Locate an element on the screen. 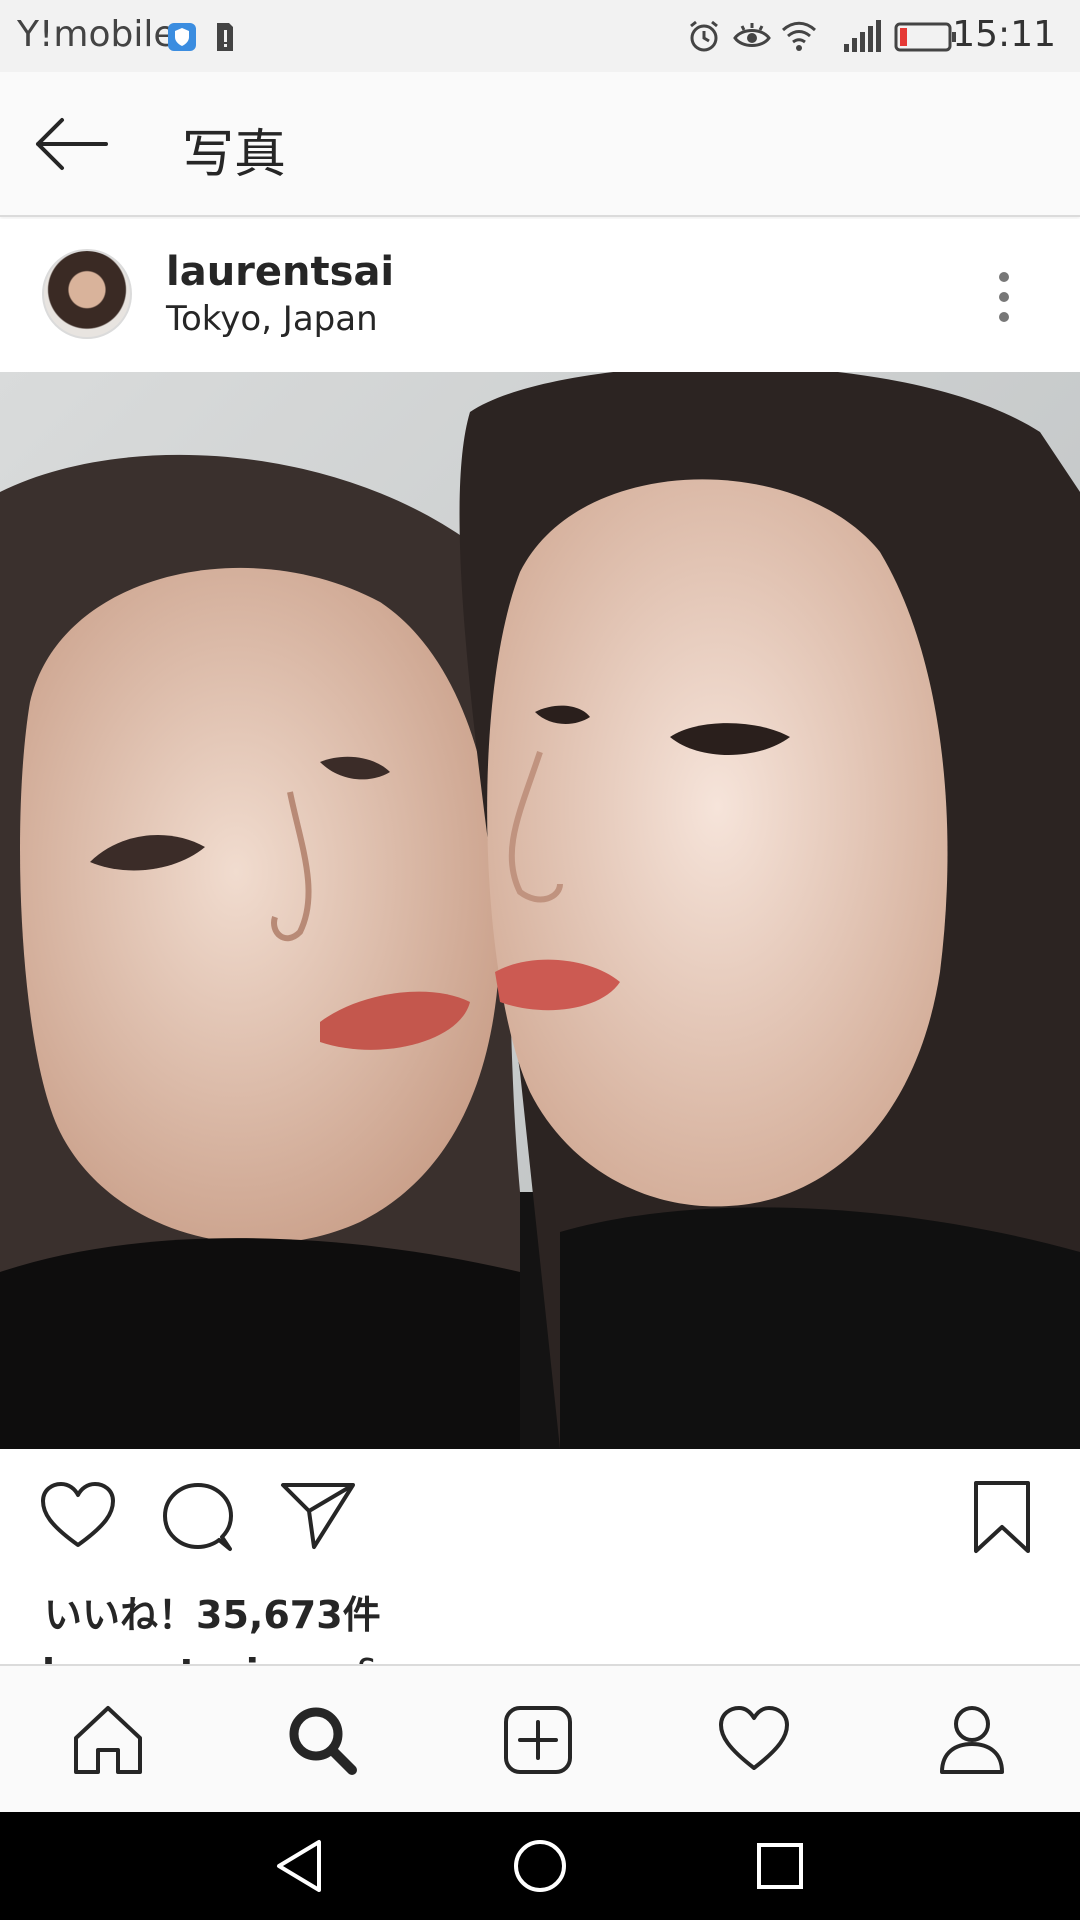 The image size is (1080, 1920). alarm-icon is located at coordinates (704, 36).